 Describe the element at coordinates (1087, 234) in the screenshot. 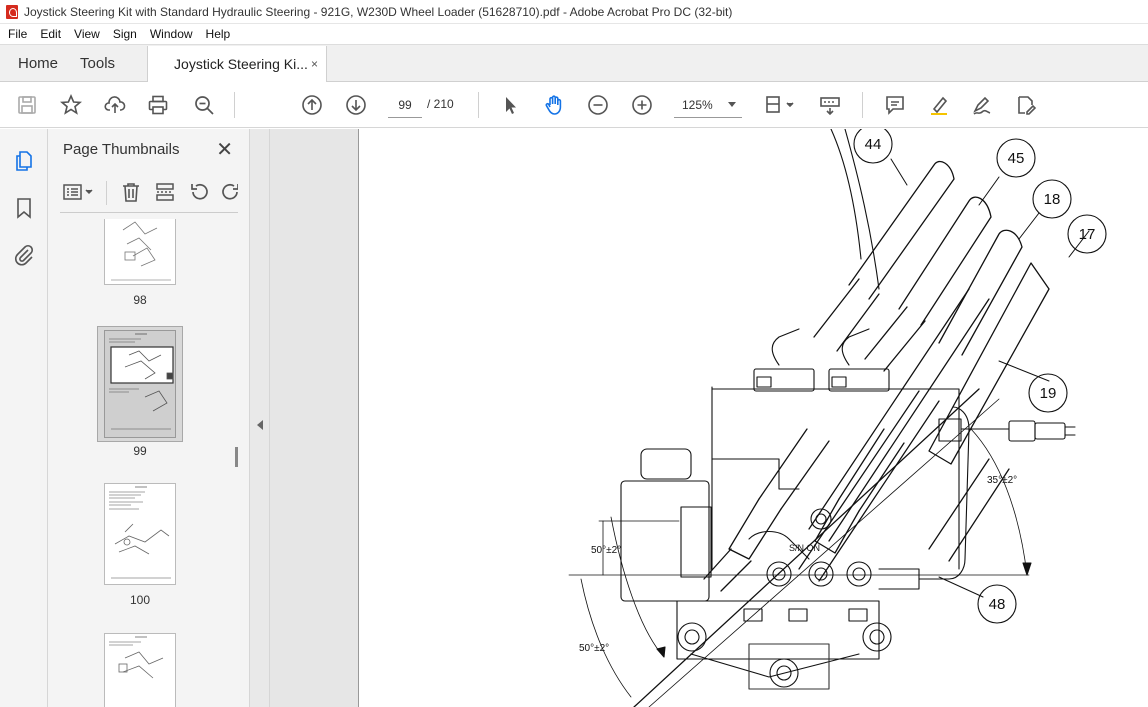

I see `callout-17: 17` at that location.